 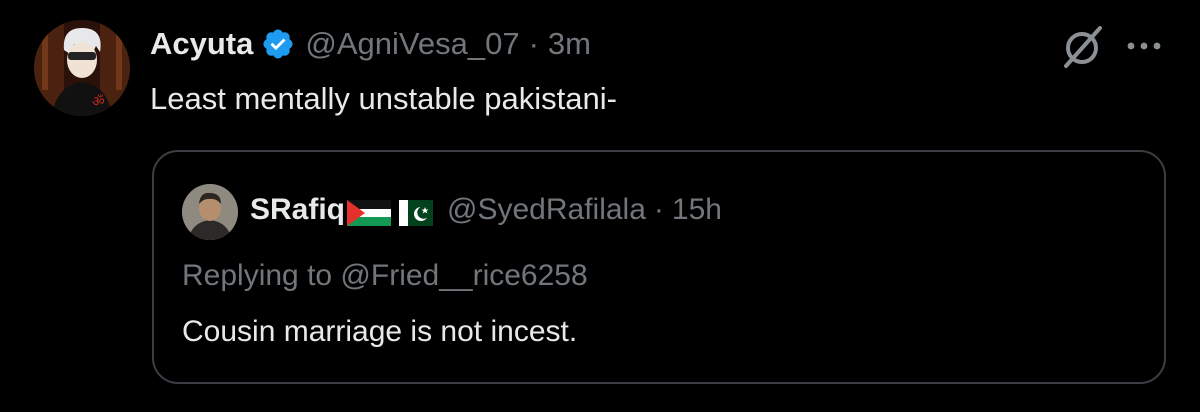 What do you see at coordinates (416, 211) in the screenshot?
I see `pakistan-flag-icon` at bounding box center [416, 211].